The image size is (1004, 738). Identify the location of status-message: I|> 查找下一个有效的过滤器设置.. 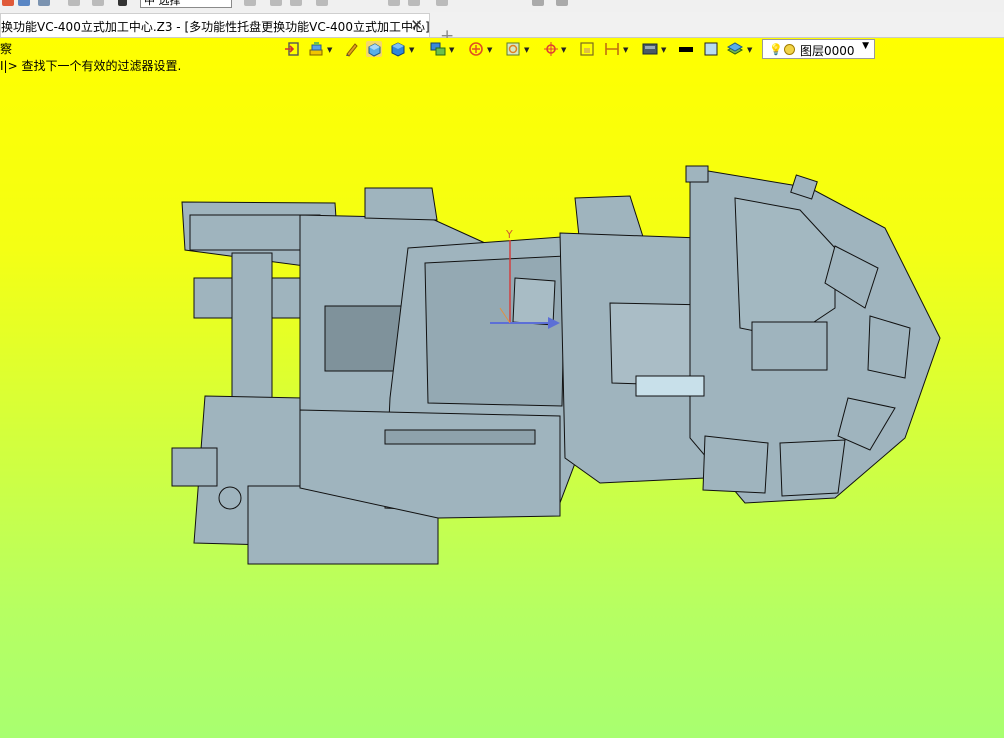
(91, 66).